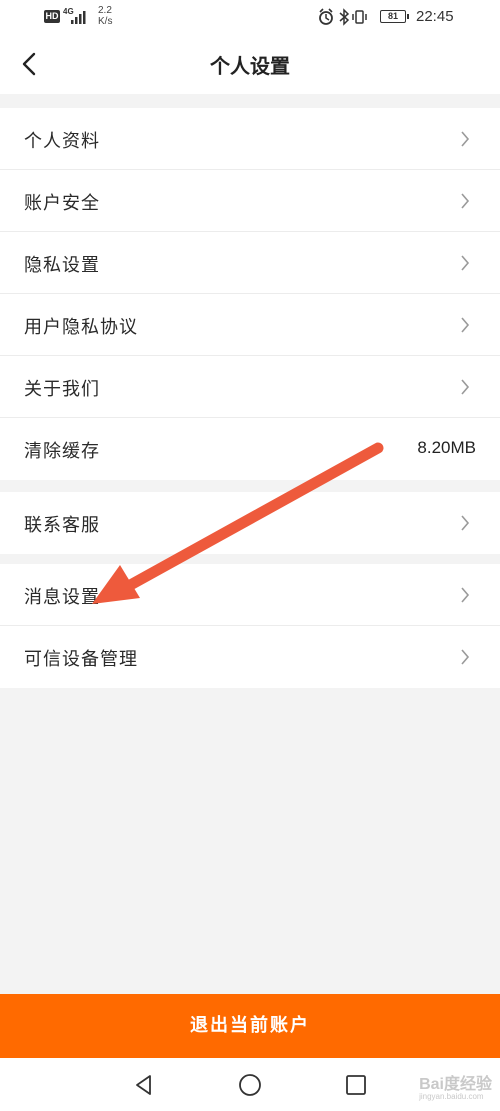 This screenshot has height=1111, width=500. What do you see at coordinates (62, 265) in the screenshot?
I see `row-label: 隐私设置` at bounding box center [62, 265].